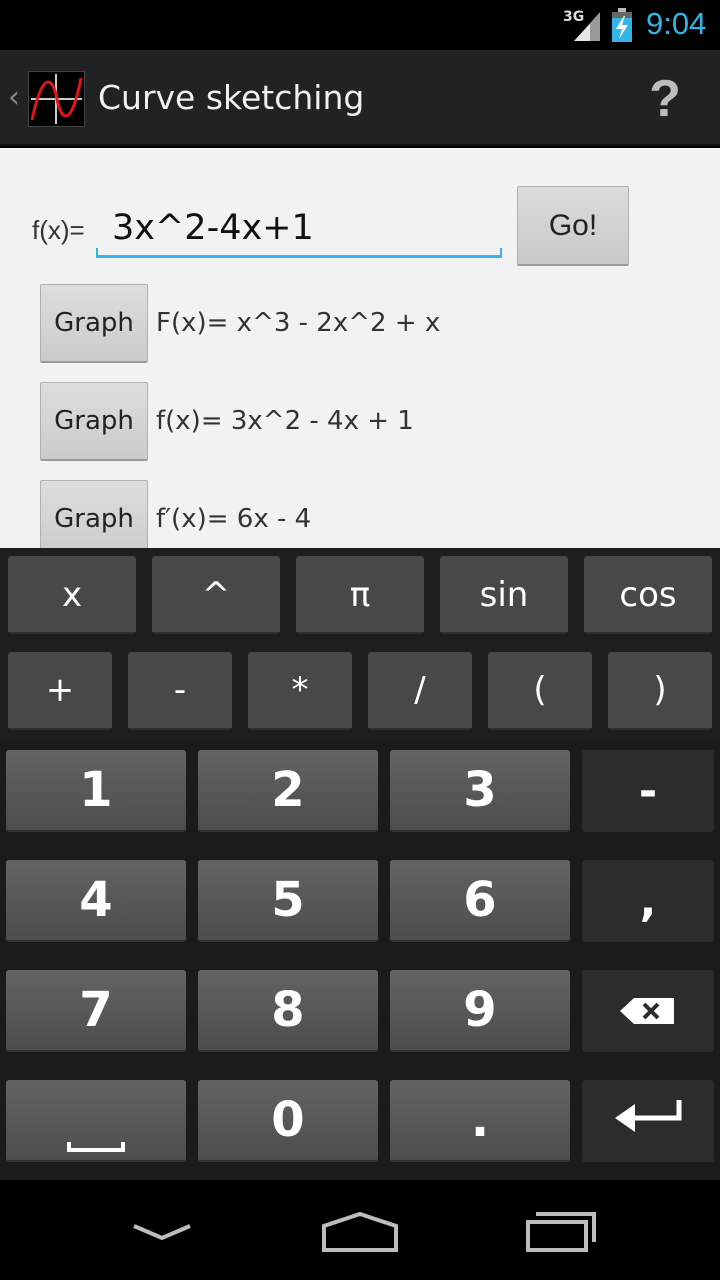 Image resolution: width=720 pixels, height=1280 pixels. What do you see at coordinates (676, 23) in the screenshot?
I see `status-time: 9:04` at bounding box center [676, 23].